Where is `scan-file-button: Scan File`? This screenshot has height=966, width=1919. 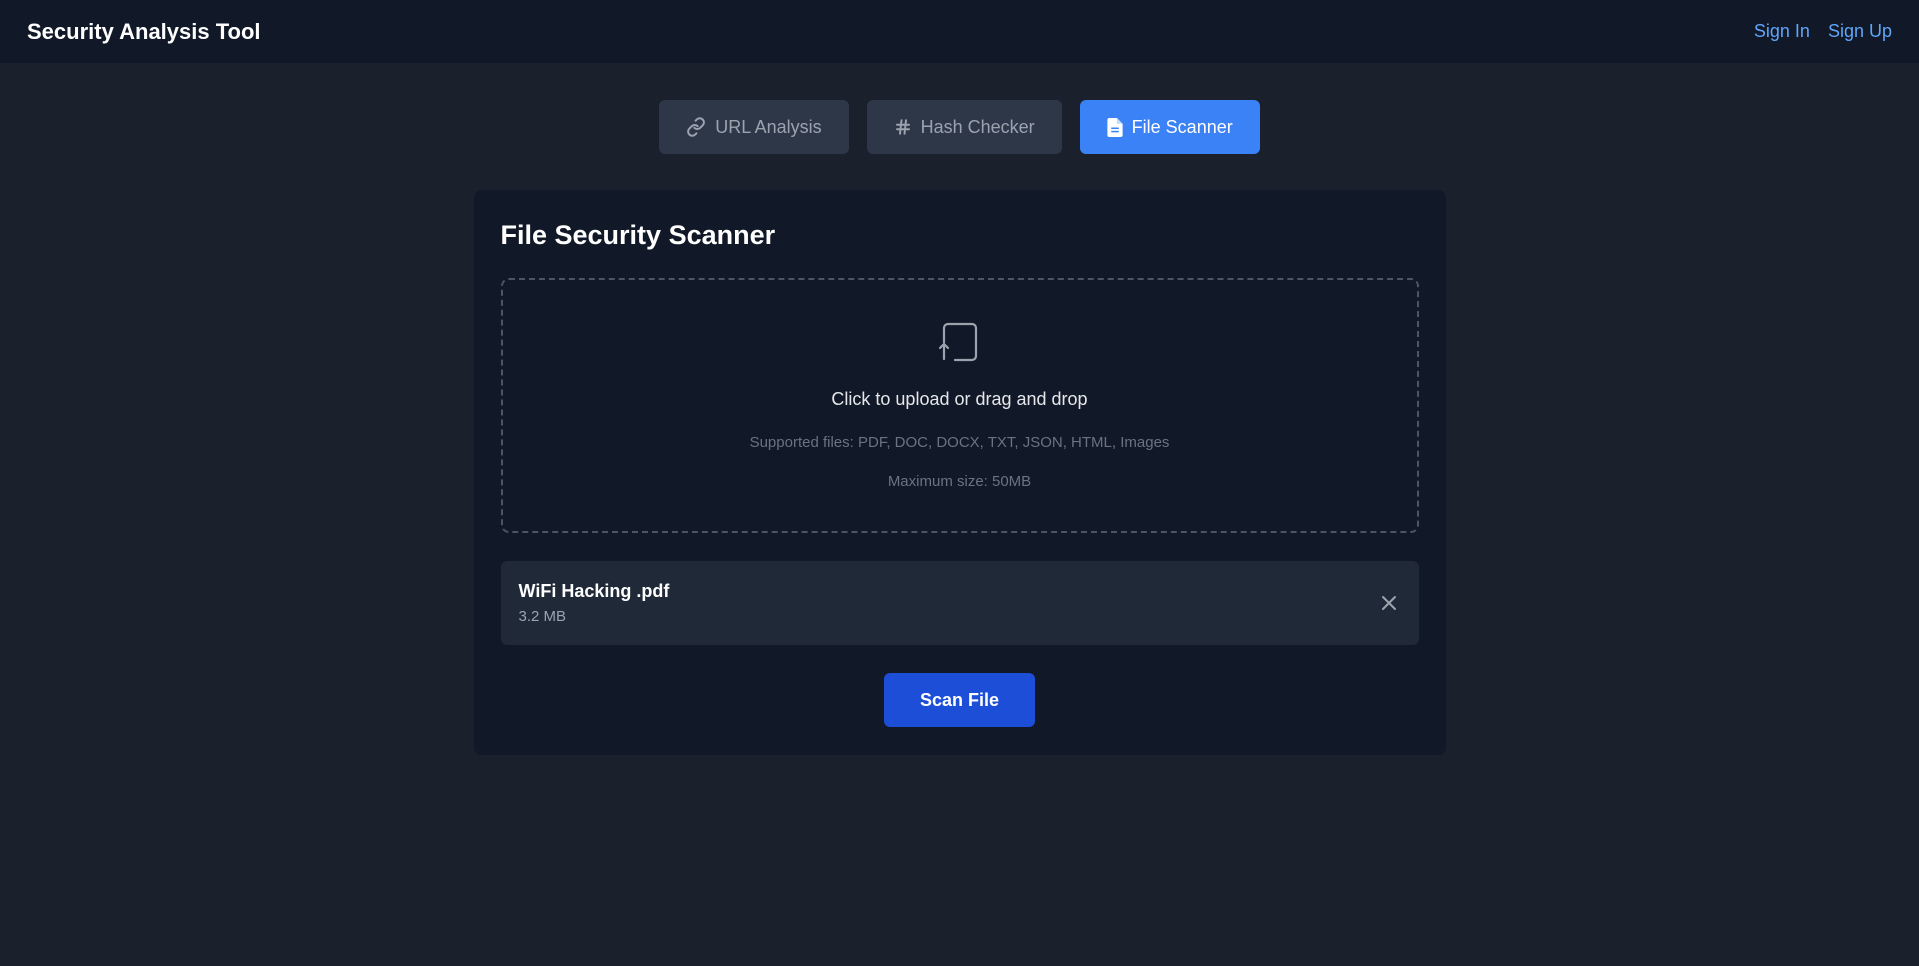 scan-file-button: Scan File is located at coordinates (959, 700).